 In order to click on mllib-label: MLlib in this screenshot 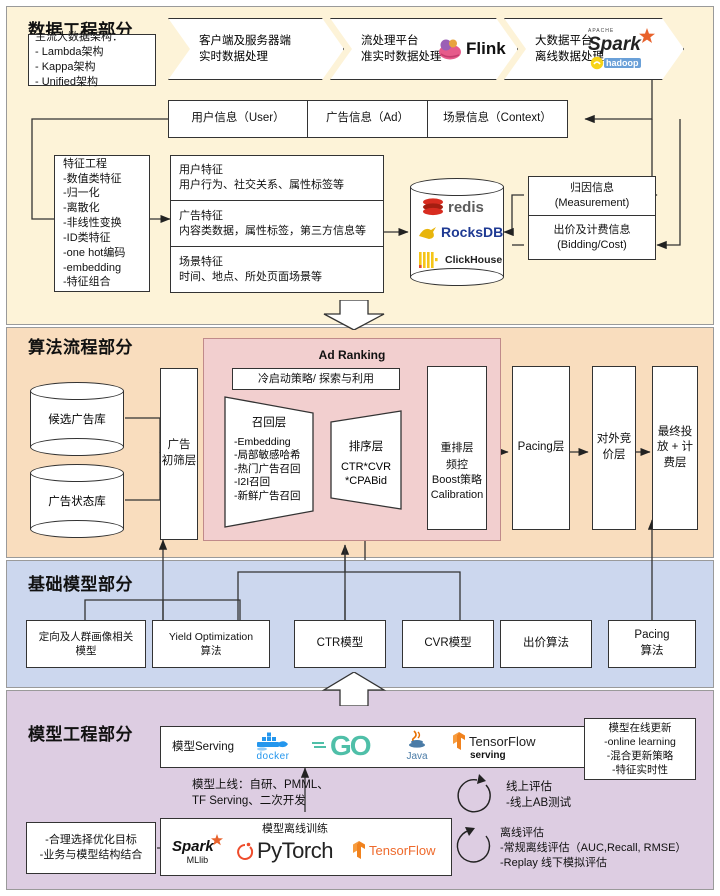, I will do `click(197, 860)`.